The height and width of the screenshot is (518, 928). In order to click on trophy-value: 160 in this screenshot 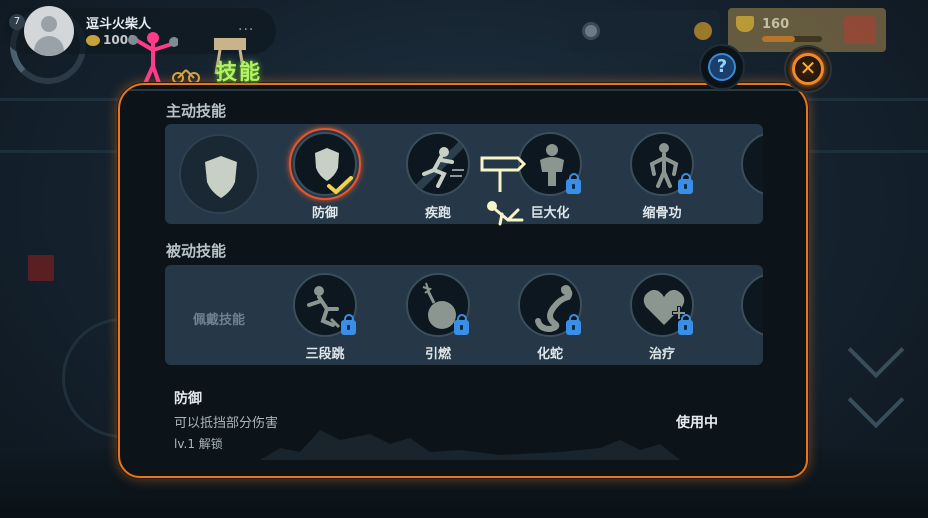, I will do `click(776, 24)`.